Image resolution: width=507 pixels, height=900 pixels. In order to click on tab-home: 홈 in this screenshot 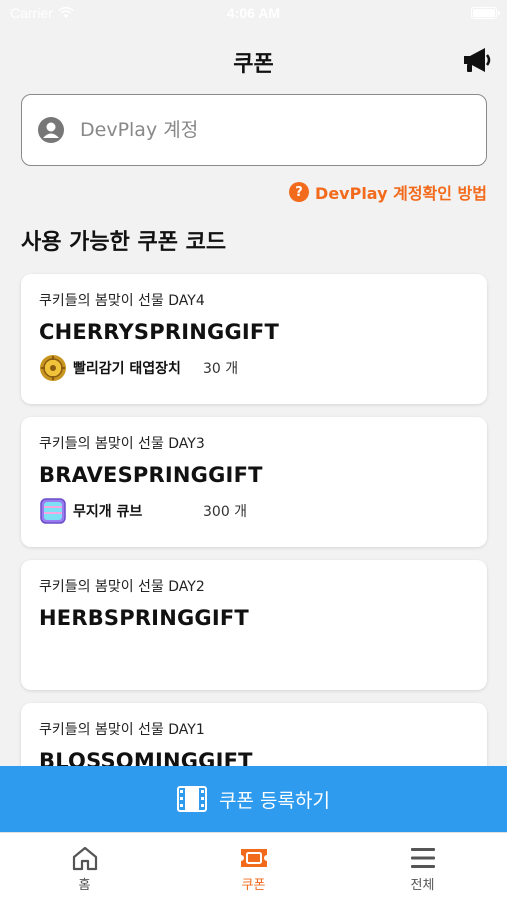, I will do `click(84, 866)`.